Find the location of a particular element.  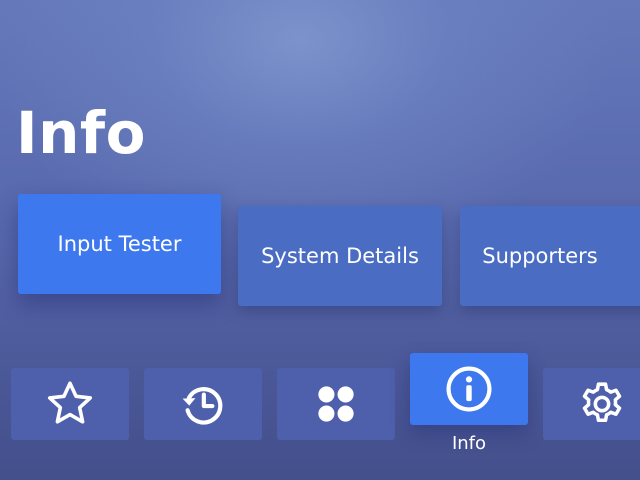

nav-info is located at coordinates (469, 389).